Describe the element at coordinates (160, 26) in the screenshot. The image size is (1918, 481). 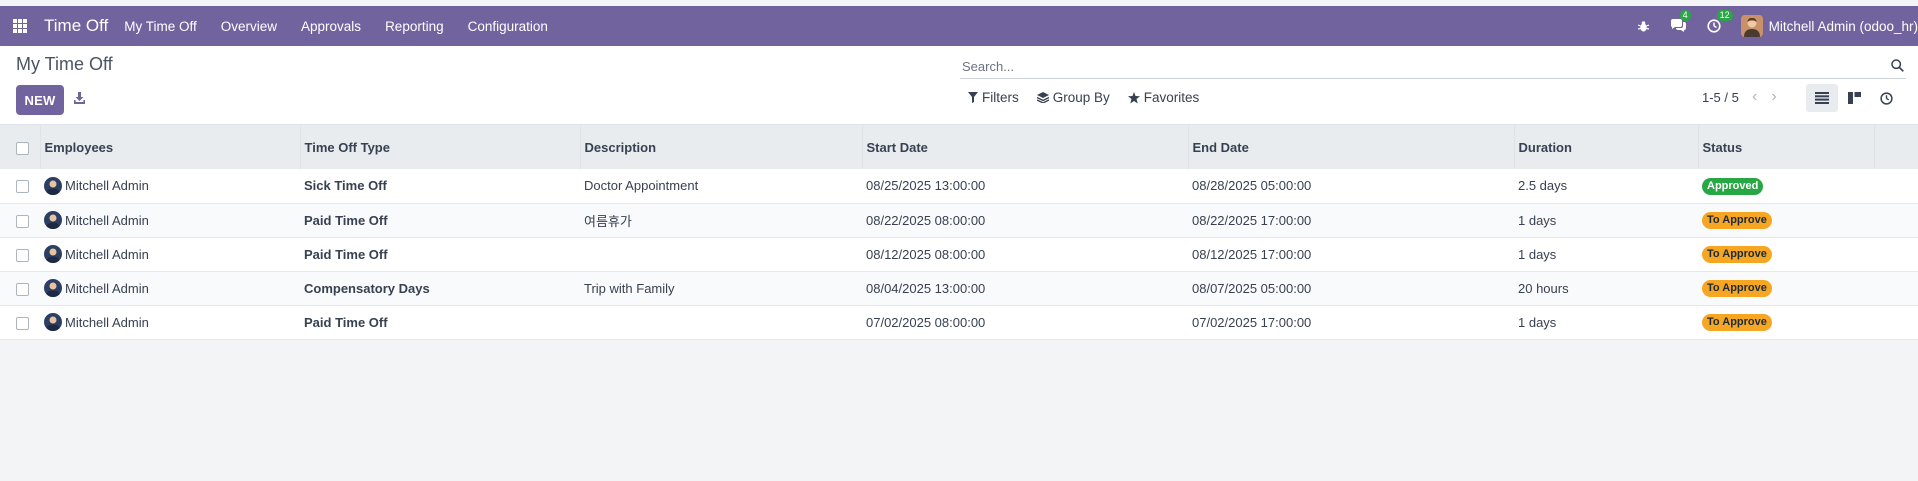
I see `menu-my-time-off: My Time Off` at that location.